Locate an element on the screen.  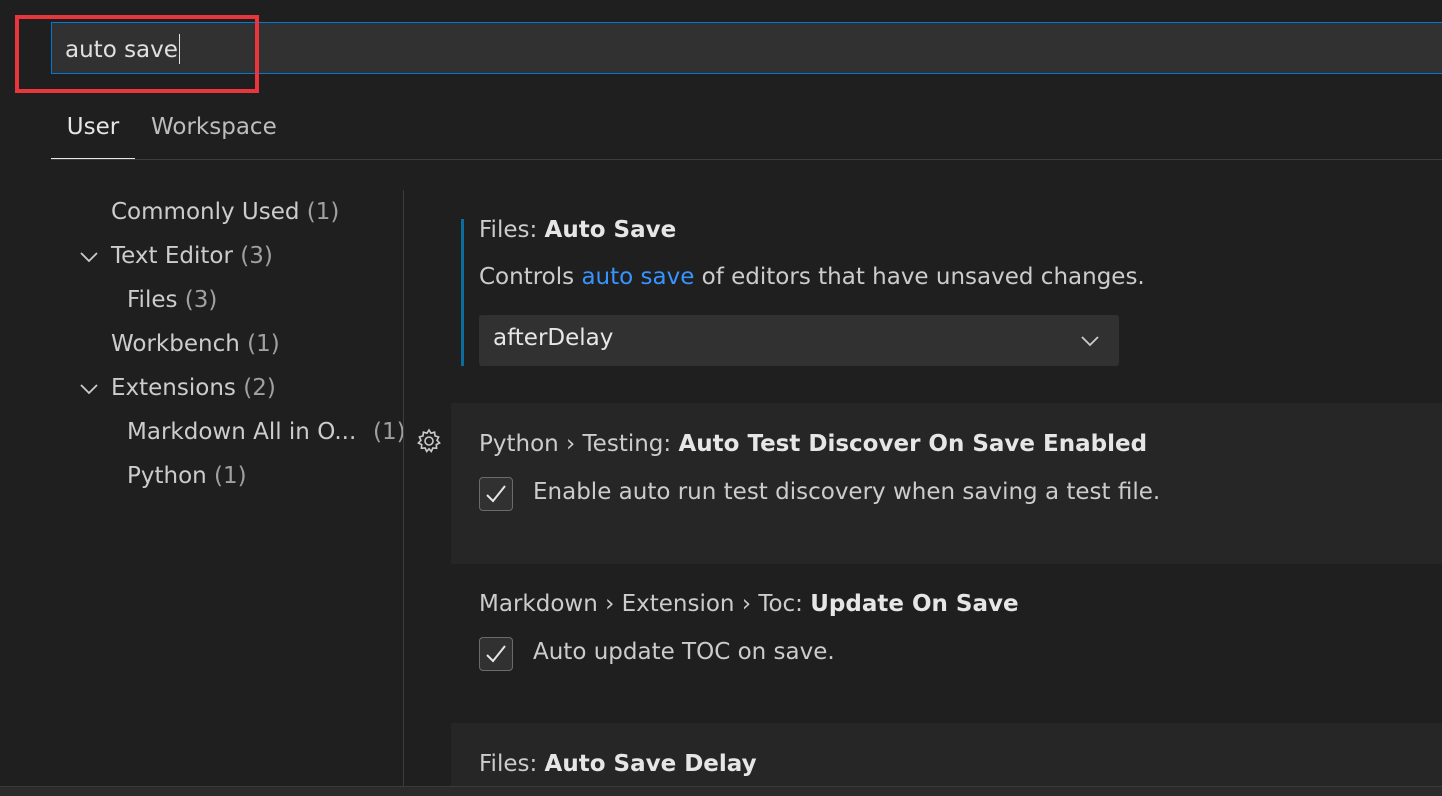
dropdown-value: afterDelay is located at coordinates (553, 338).